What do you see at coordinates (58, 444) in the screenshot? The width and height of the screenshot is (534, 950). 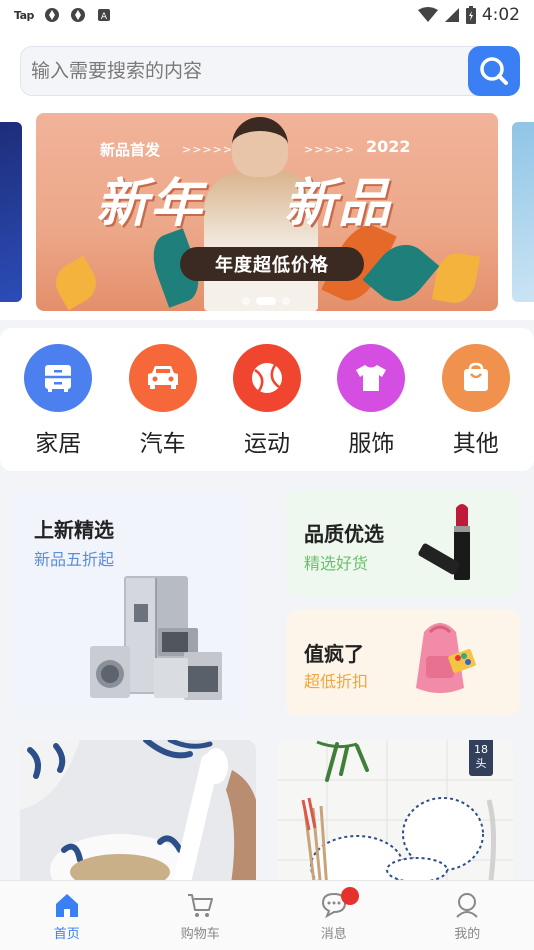 I see `category-label: 家居` at bounding box center [58, 444].